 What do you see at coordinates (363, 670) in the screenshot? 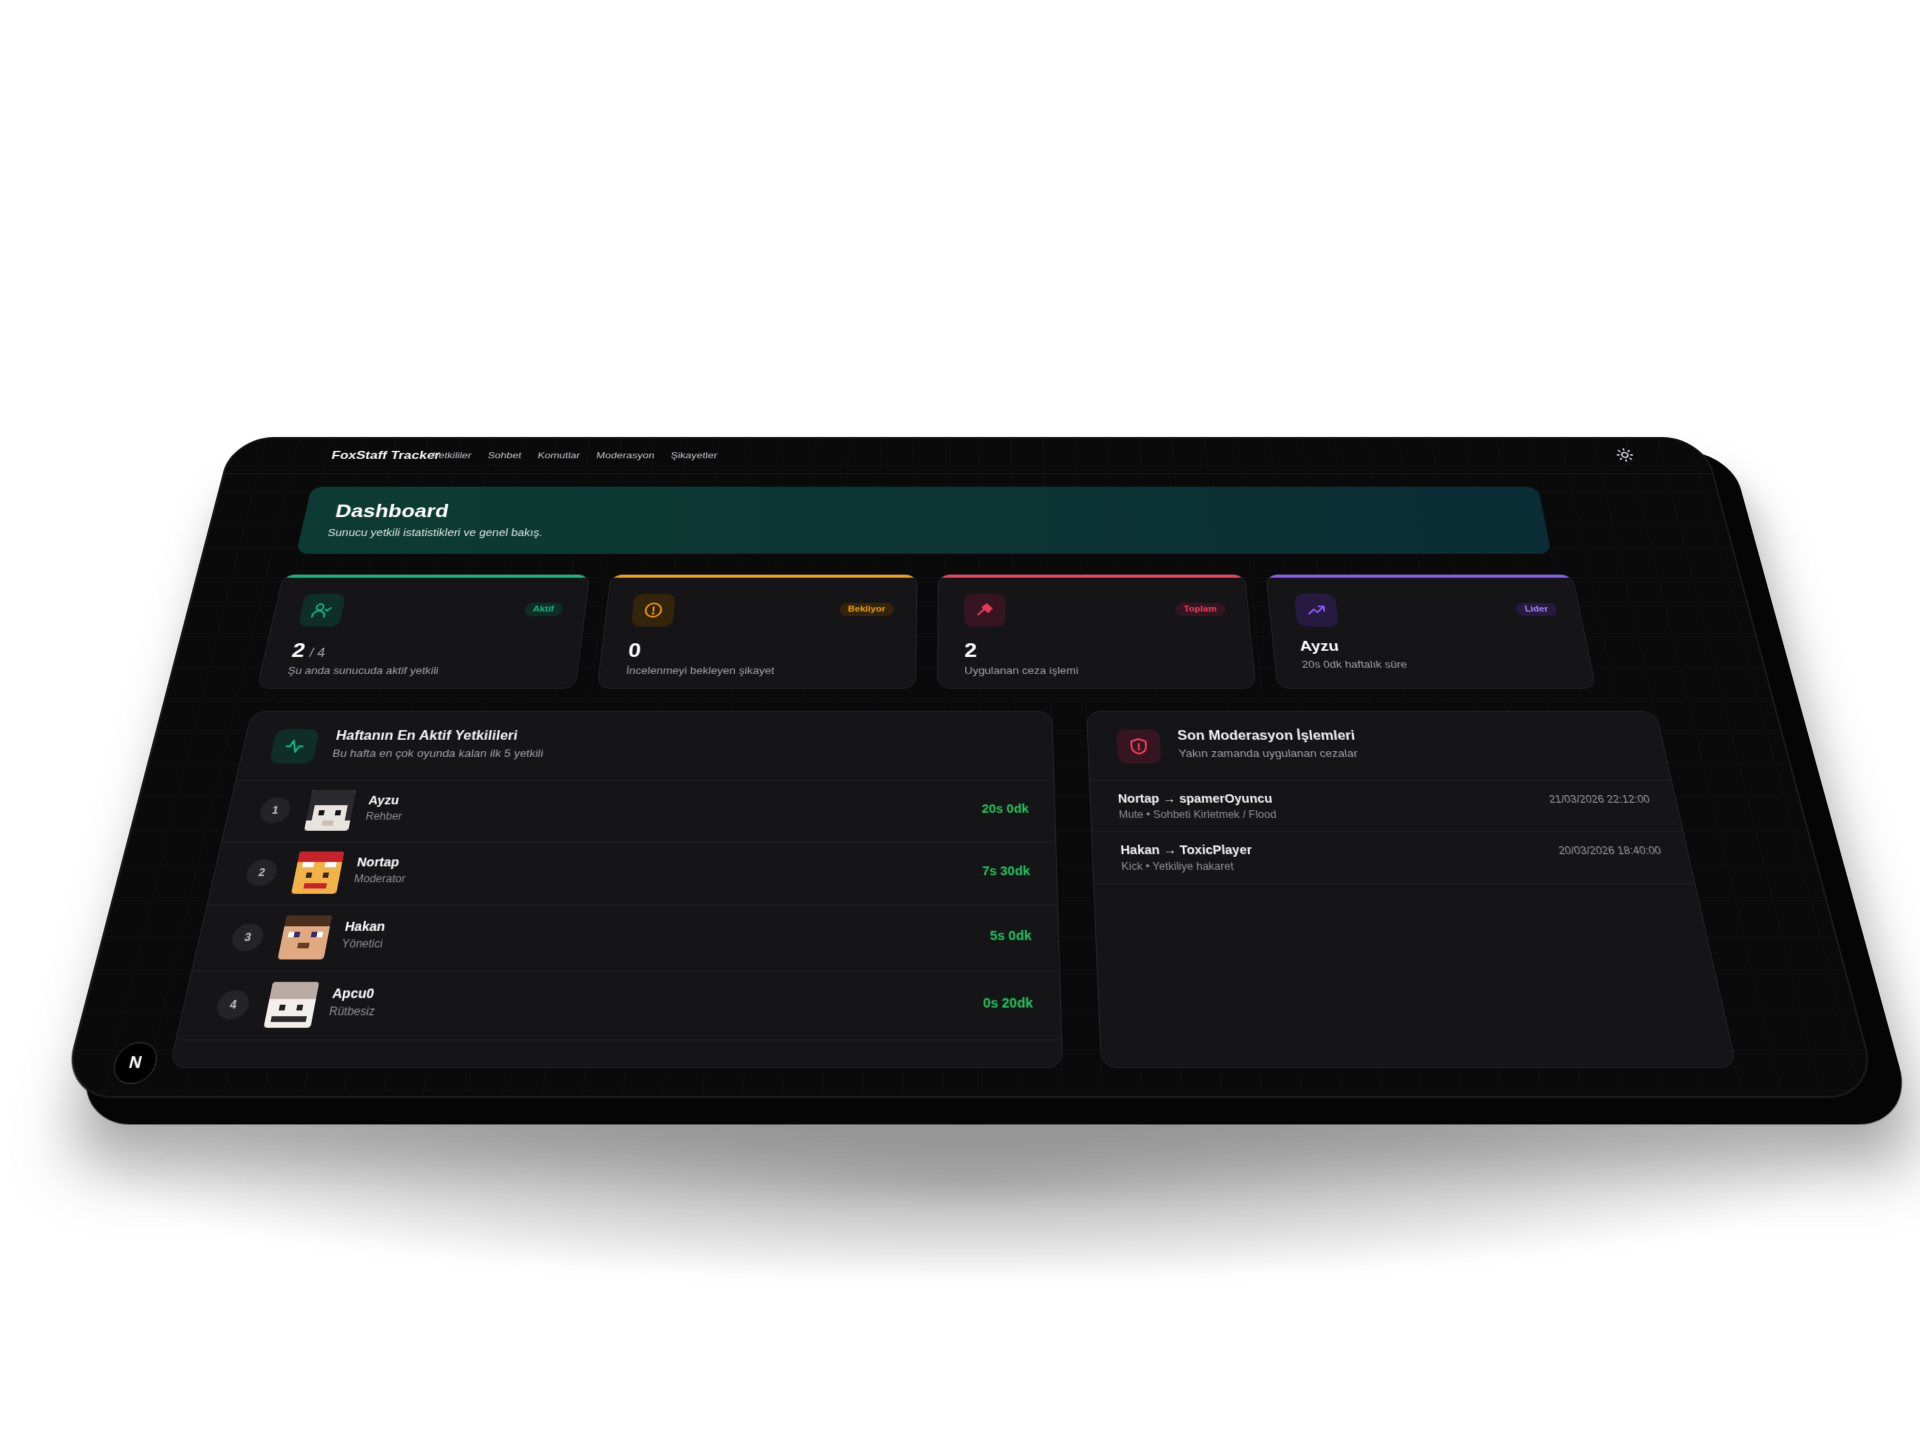
I see `stat-caption: Şu anda sunucuda aktif yetkili` at bounding box center [363, 670].